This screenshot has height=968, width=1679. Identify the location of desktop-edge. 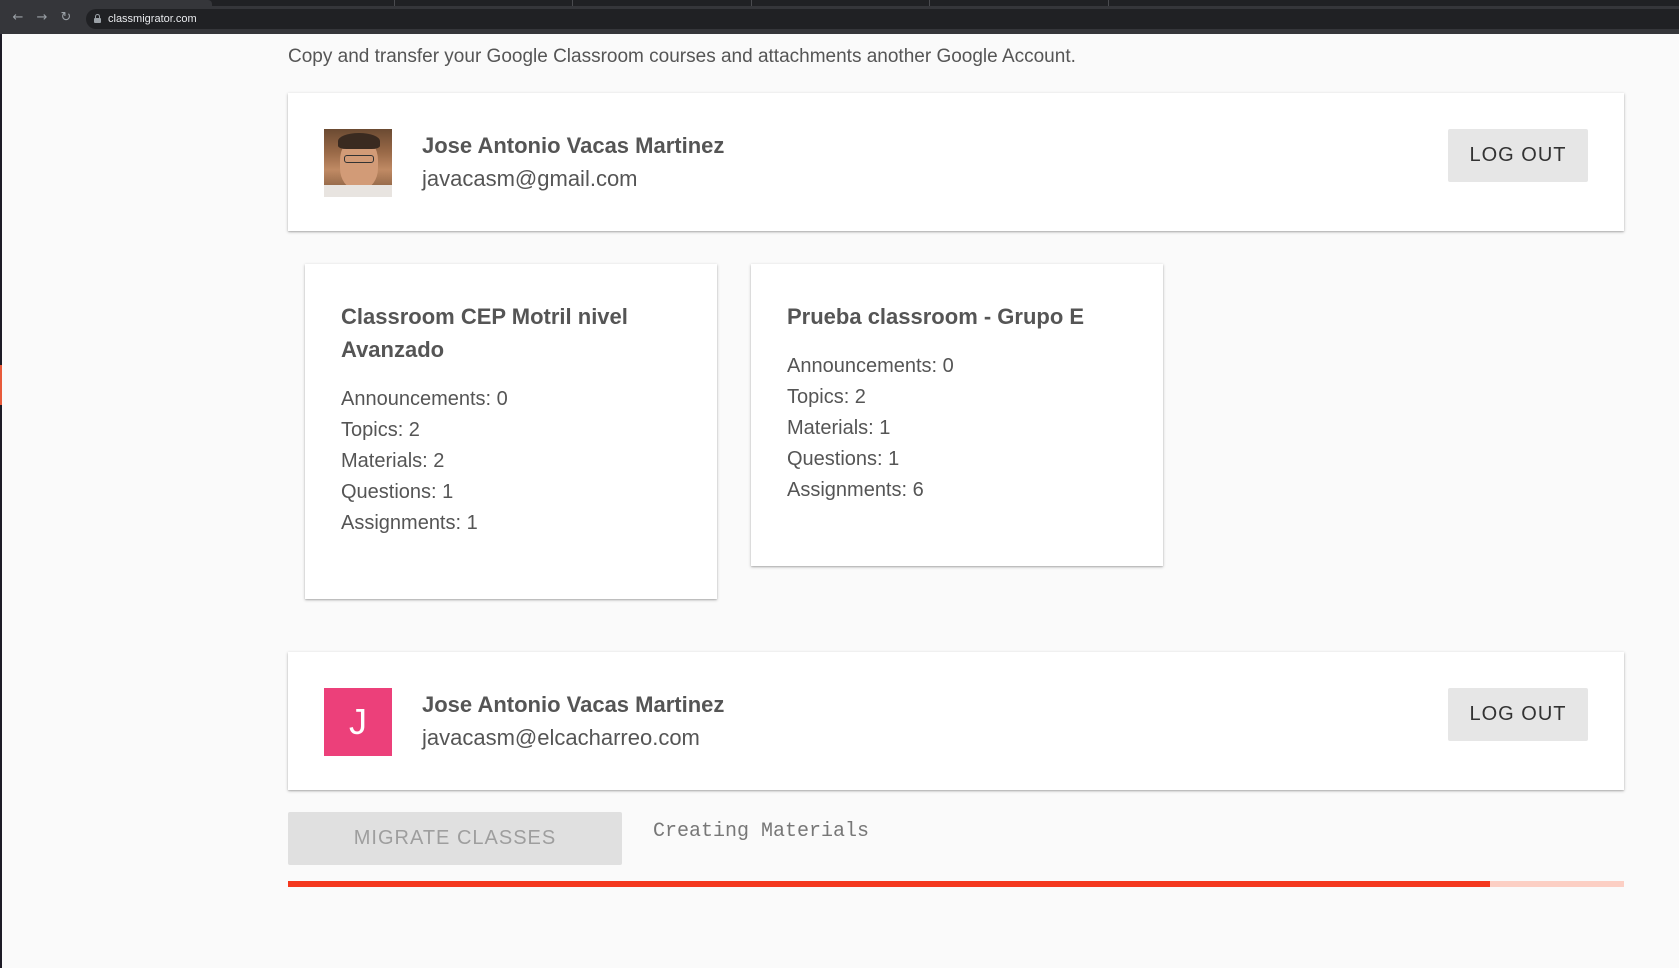
(1, 501).